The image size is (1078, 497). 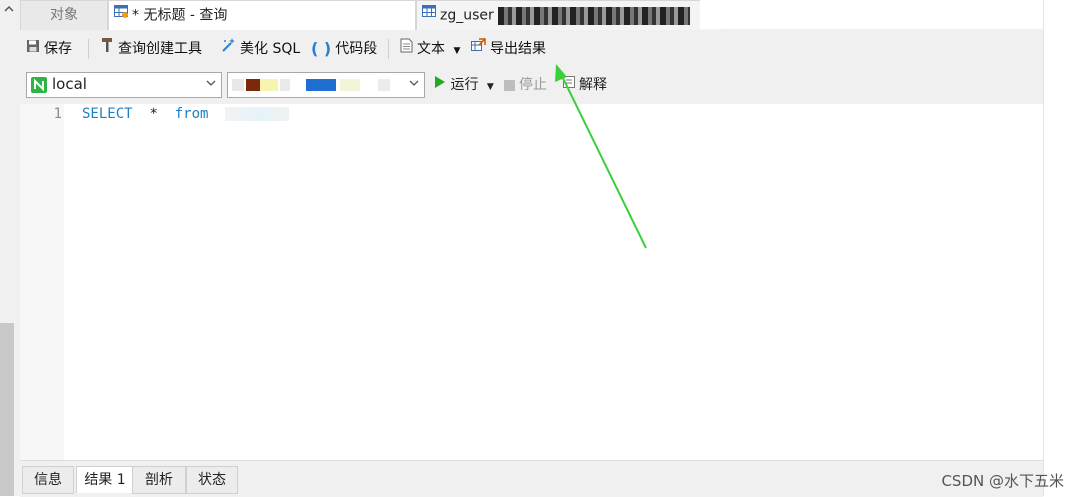 I want to click on chevron-up-icon, so click(x=9, y=10).